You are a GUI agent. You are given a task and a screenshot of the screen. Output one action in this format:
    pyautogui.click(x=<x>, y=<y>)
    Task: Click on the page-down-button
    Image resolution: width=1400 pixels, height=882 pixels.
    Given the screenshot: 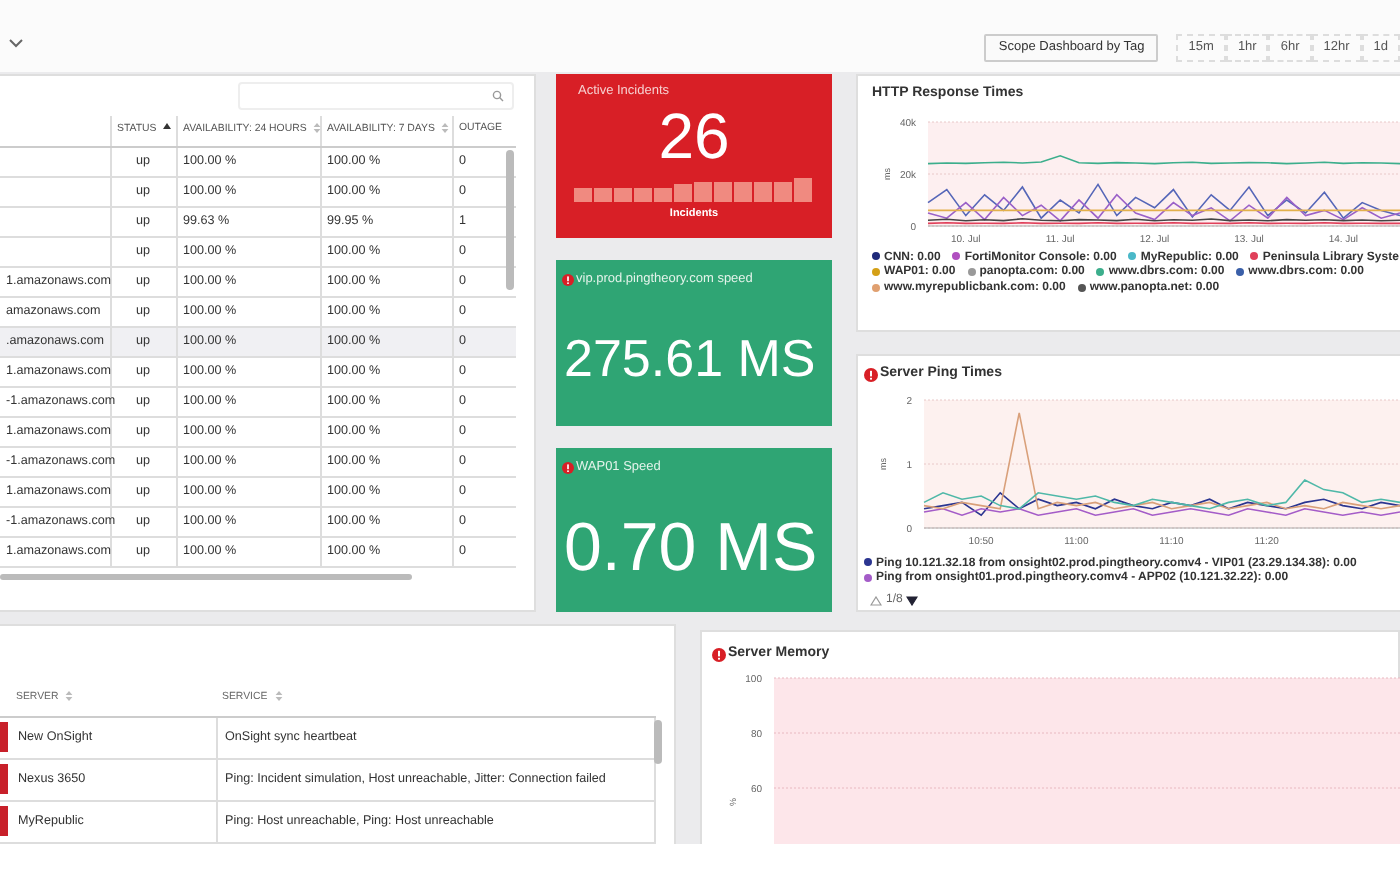 What is the action you would take?
    pyautogui.click(x=912, y=601)
    